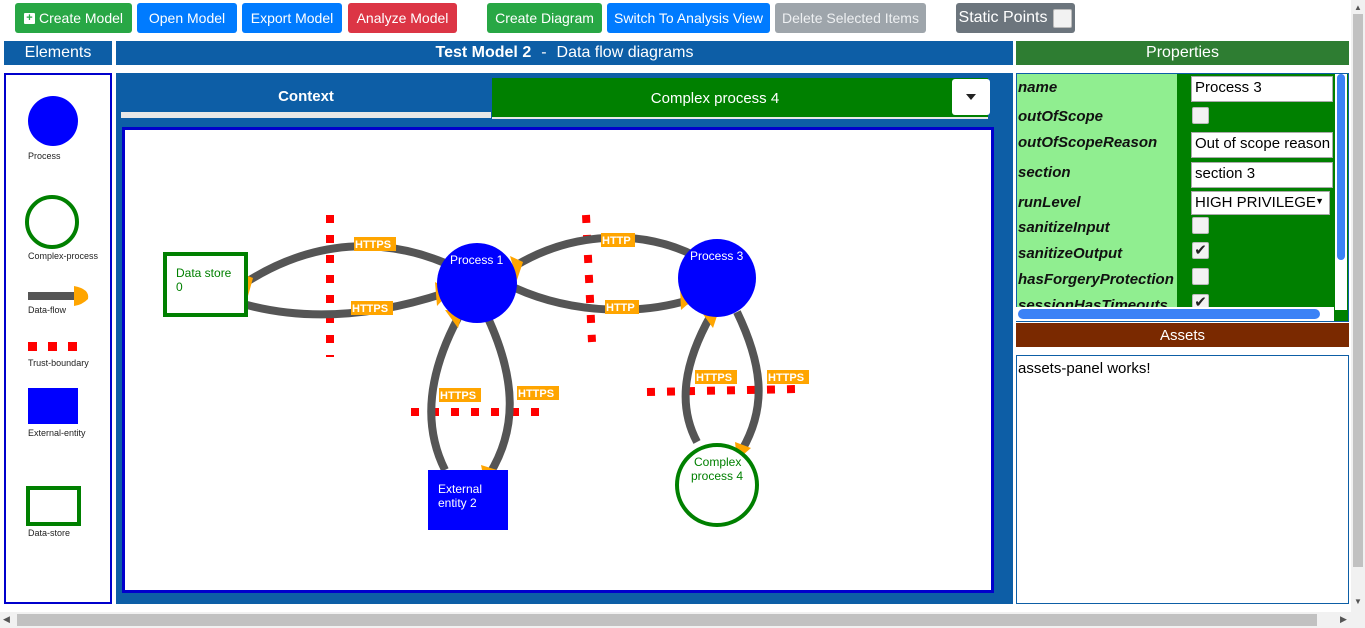 The width and height of the screenshot is (1365, 628). Describe the element at coordinates (179, 287) in the screenshot. I see `node-data-store-0-label-2: 0` at that location.